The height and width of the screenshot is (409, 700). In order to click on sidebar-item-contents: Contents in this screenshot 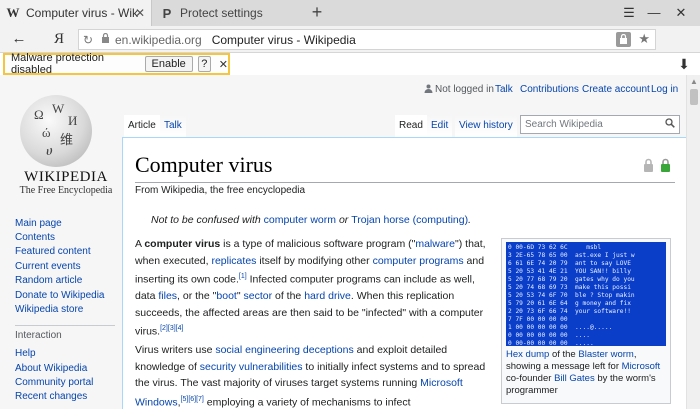, I will do `click(35, 237)`.